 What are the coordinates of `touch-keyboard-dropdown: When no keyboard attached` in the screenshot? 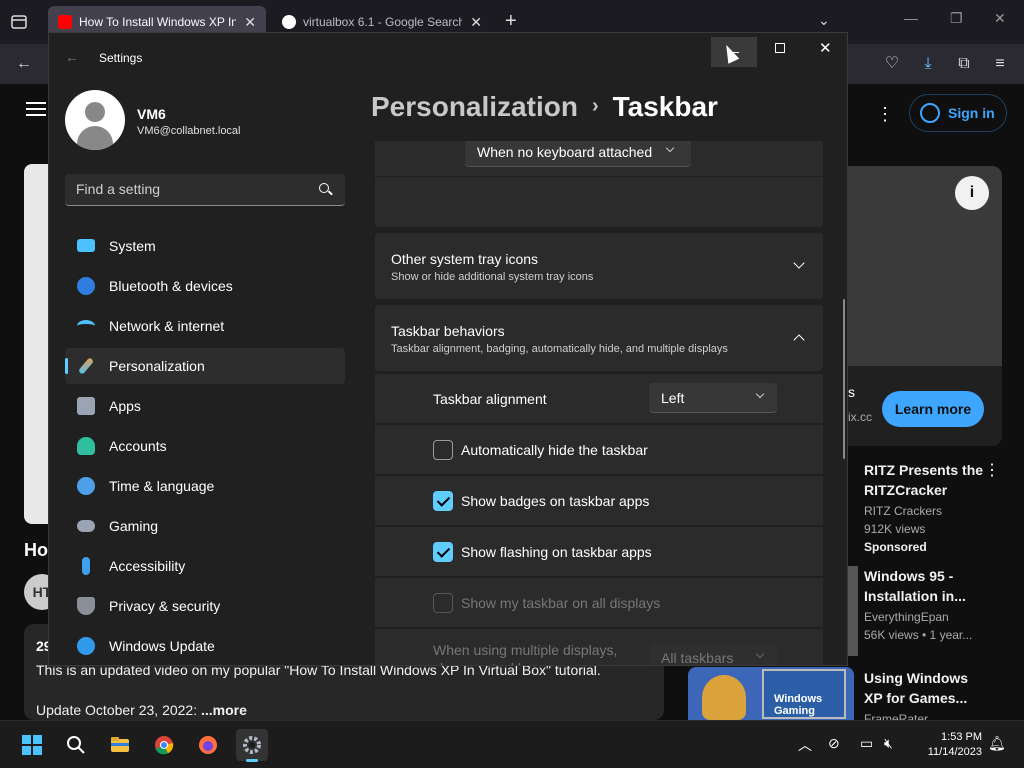 It's located at (578, 154).